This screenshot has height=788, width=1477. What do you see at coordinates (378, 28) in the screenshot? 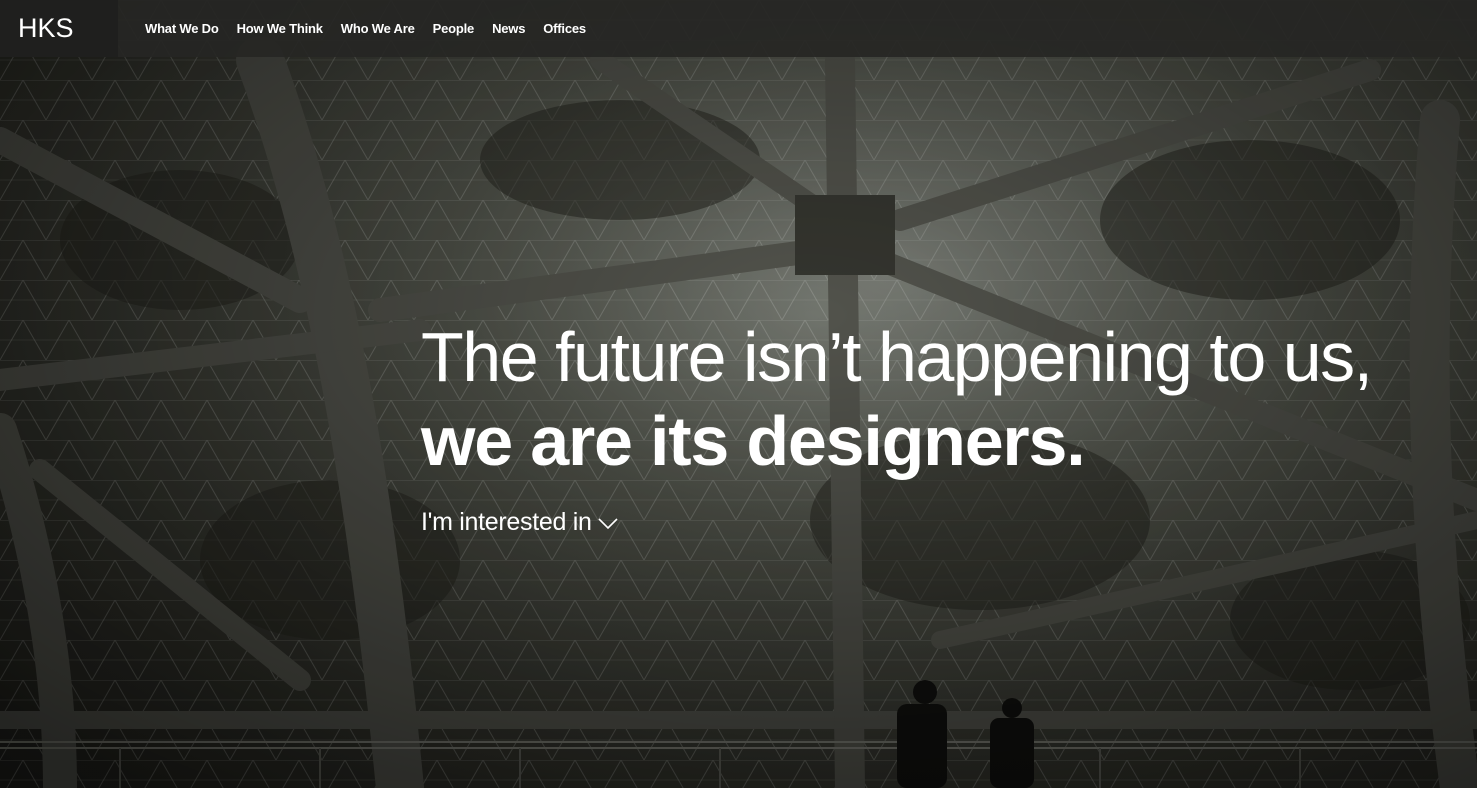
I see `nav-item-who-we-are: Who We Are` at bounding box center [378, 28].